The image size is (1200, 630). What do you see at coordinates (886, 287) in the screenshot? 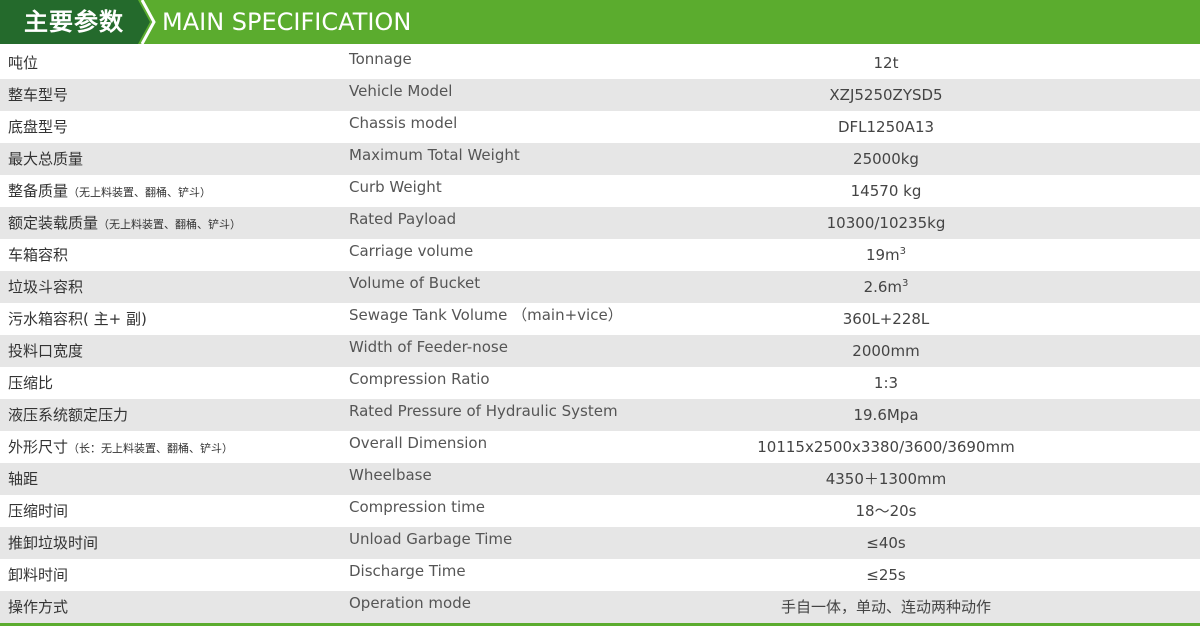
I see `param-value: 2.6m3` at bounding box center [886, 287].